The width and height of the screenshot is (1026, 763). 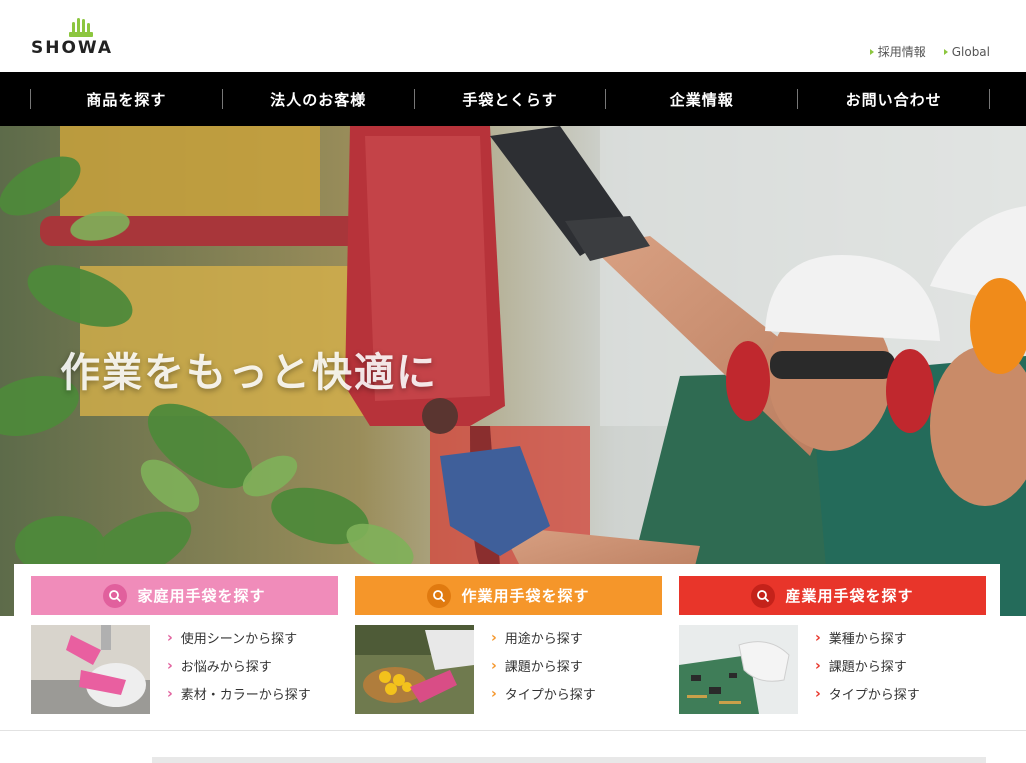 What do you see at coordinates (84, 36) in the screenshot?
I see `showa-logo: SHOWA` at bounding box center [84, 36].